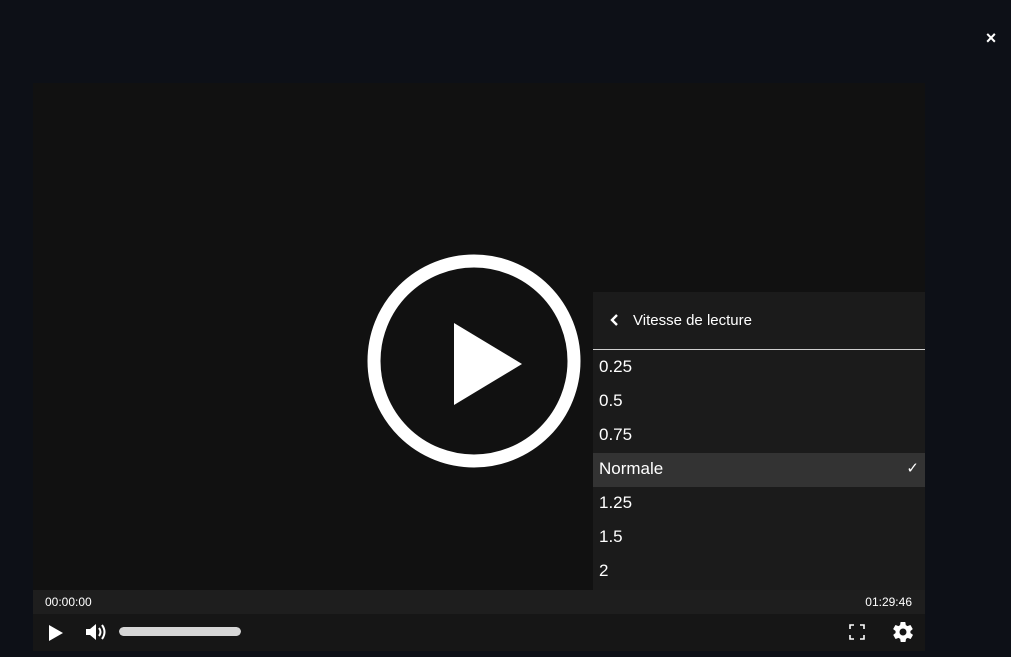  Describe the element at coordinates (888, 602) in the screenshot. I see `duration-time: 01:29:46` at that location.